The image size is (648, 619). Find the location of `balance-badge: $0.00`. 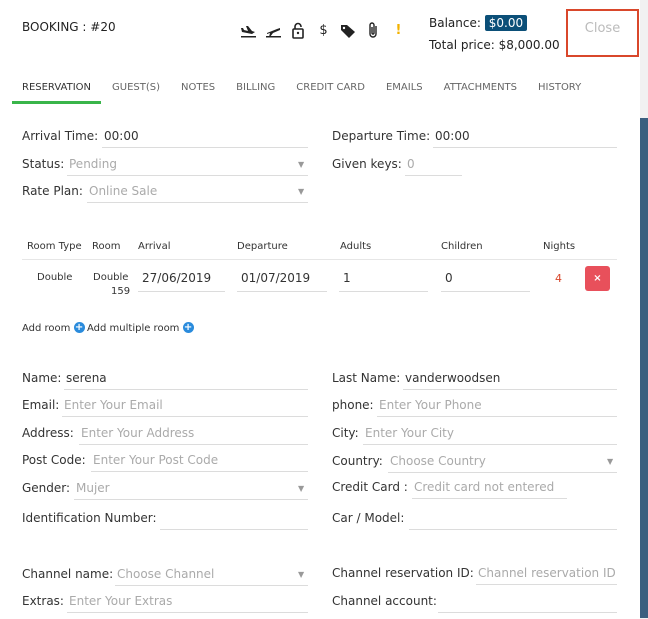

balance-badge: $0.00 is located at coordinates (506, 23).